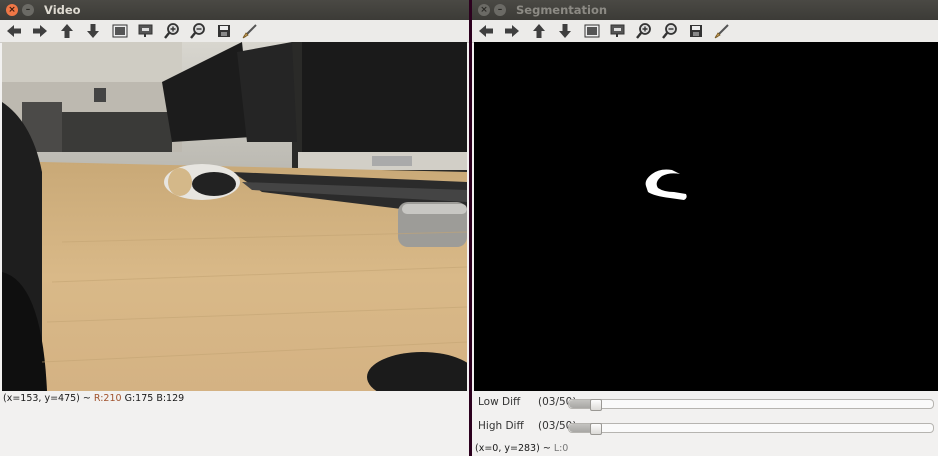 The width and height of the screenshot is (938, 456). Describe the element at coordinates (705, 10) in the screenshot. I see `segmentation-titlebar: × – Segmentation` at that location.